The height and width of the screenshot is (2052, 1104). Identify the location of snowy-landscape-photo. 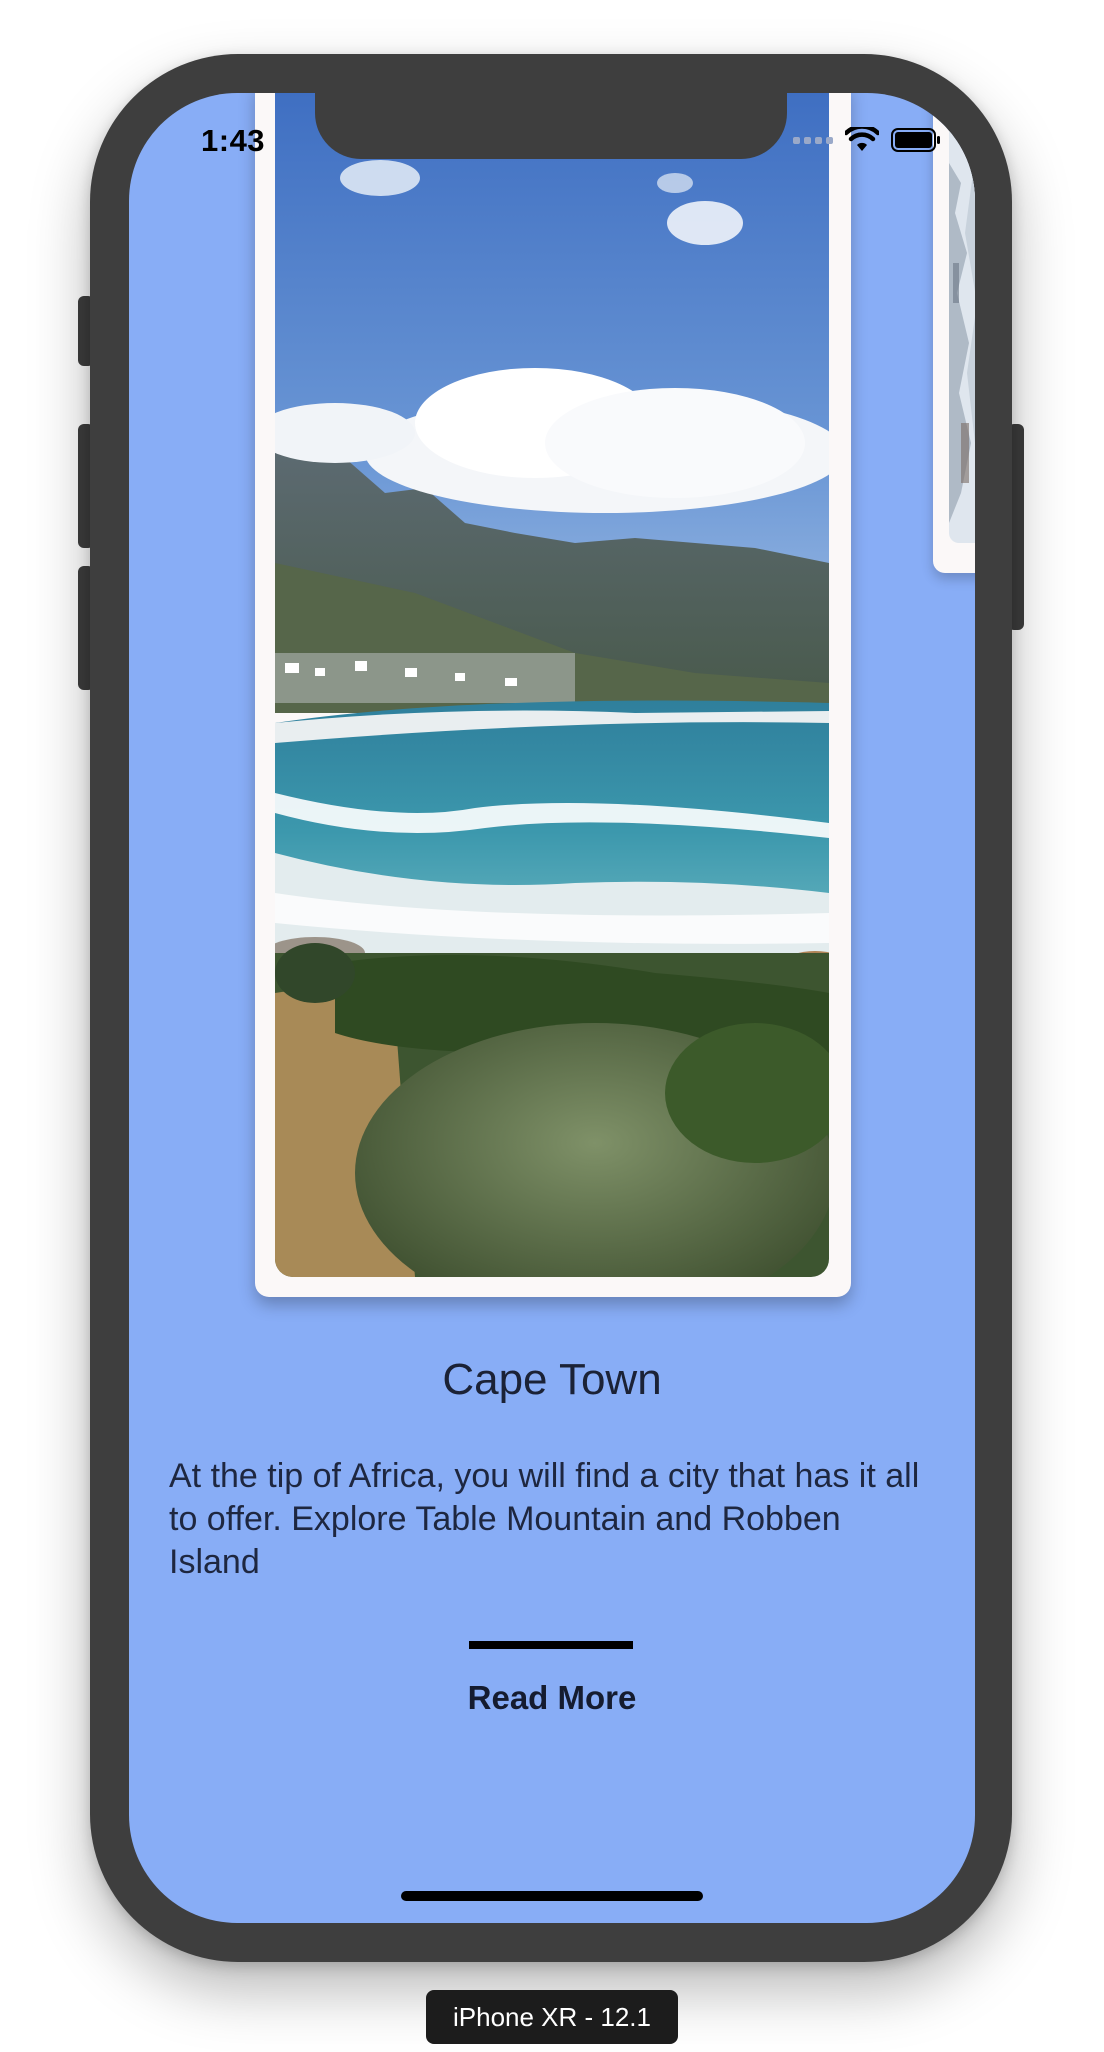
(962, 333).